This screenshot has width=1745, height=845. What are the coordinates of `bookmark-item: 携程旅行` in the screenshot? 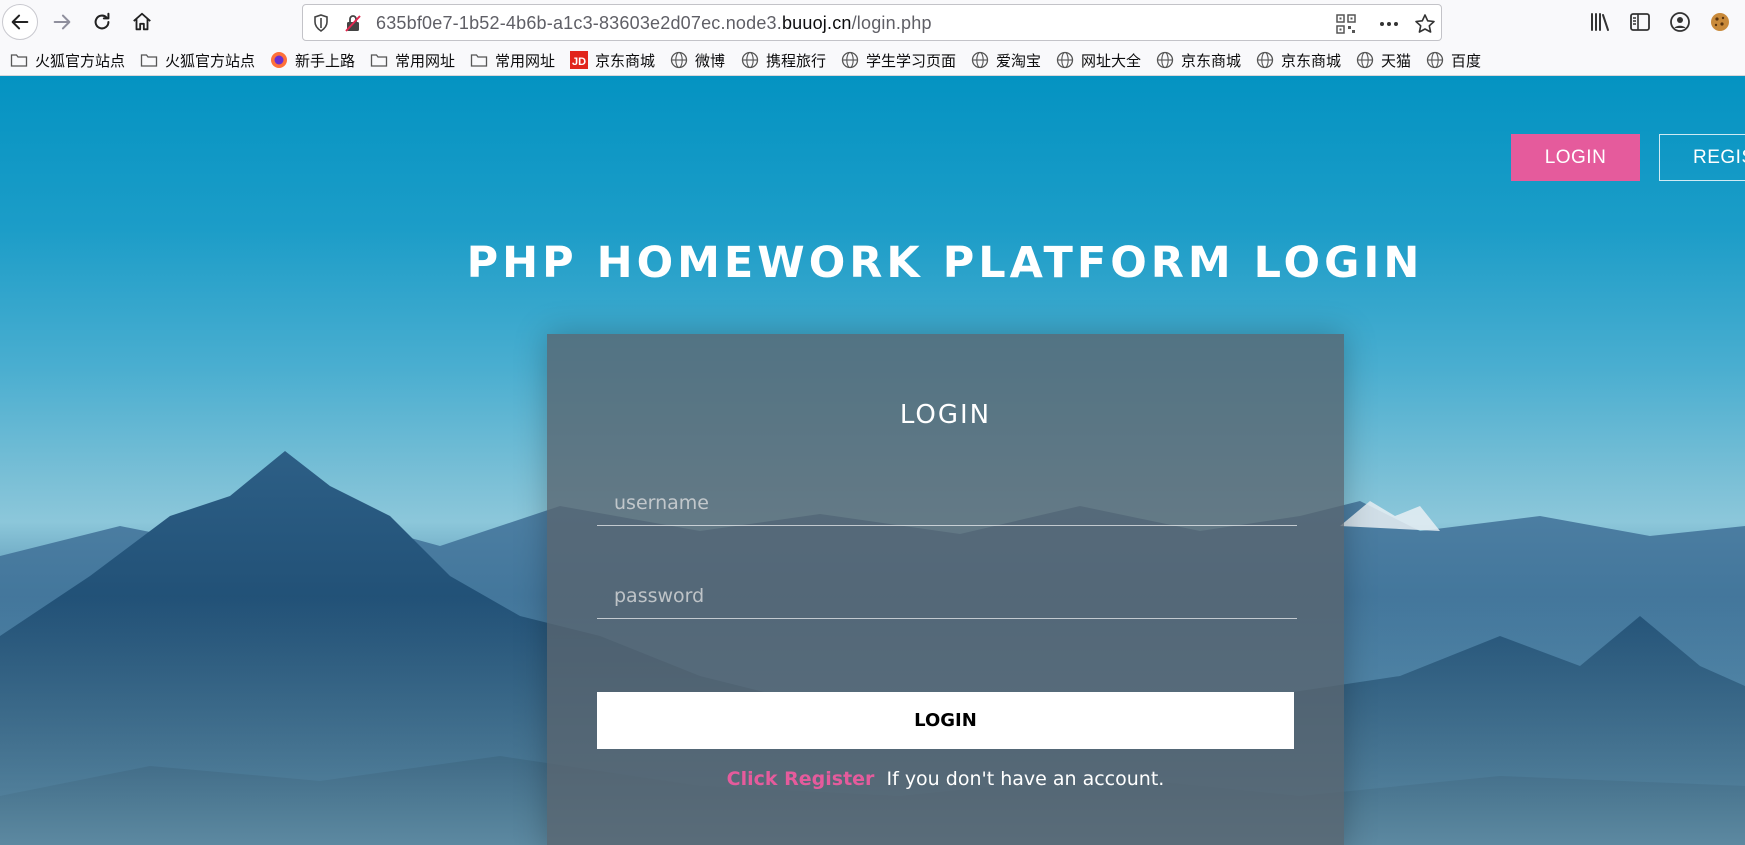 It's located at (783, 60).